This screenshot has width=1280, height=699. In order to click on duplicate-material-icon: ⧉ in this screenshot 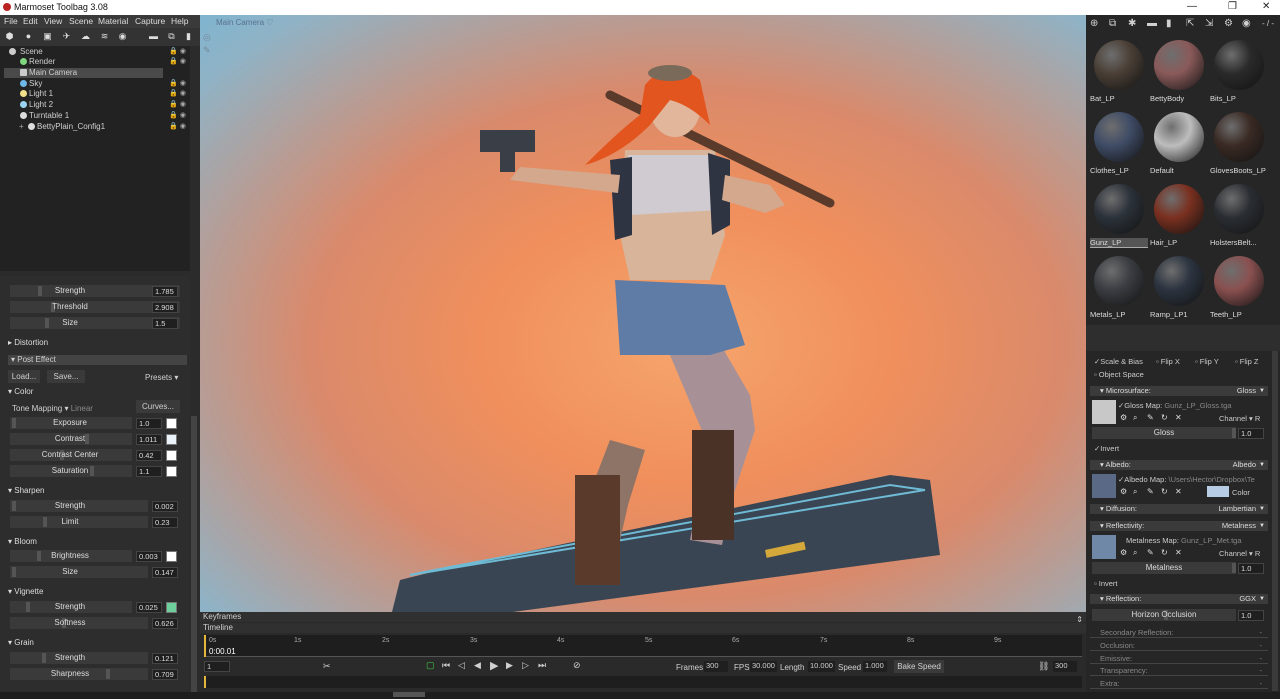, I will do `click(1112, 23)`.